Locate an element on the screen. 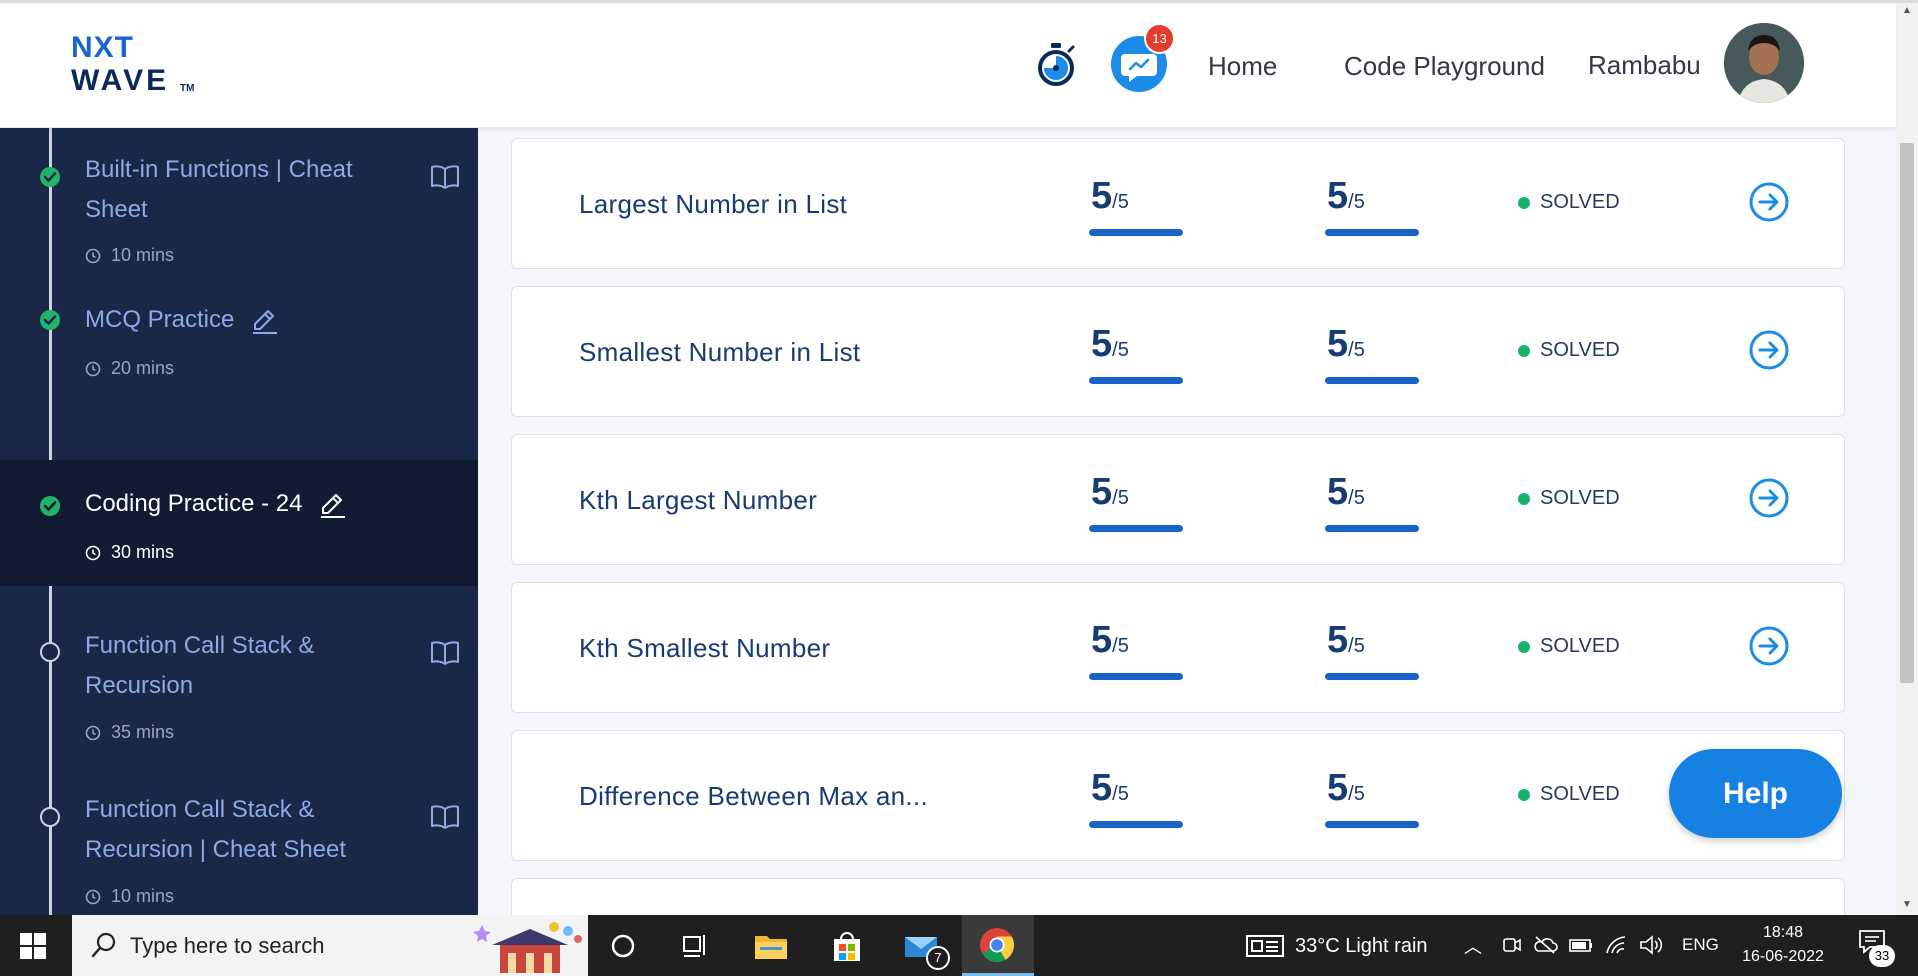  meet-now-icon is located at coordinates (1512, 945).